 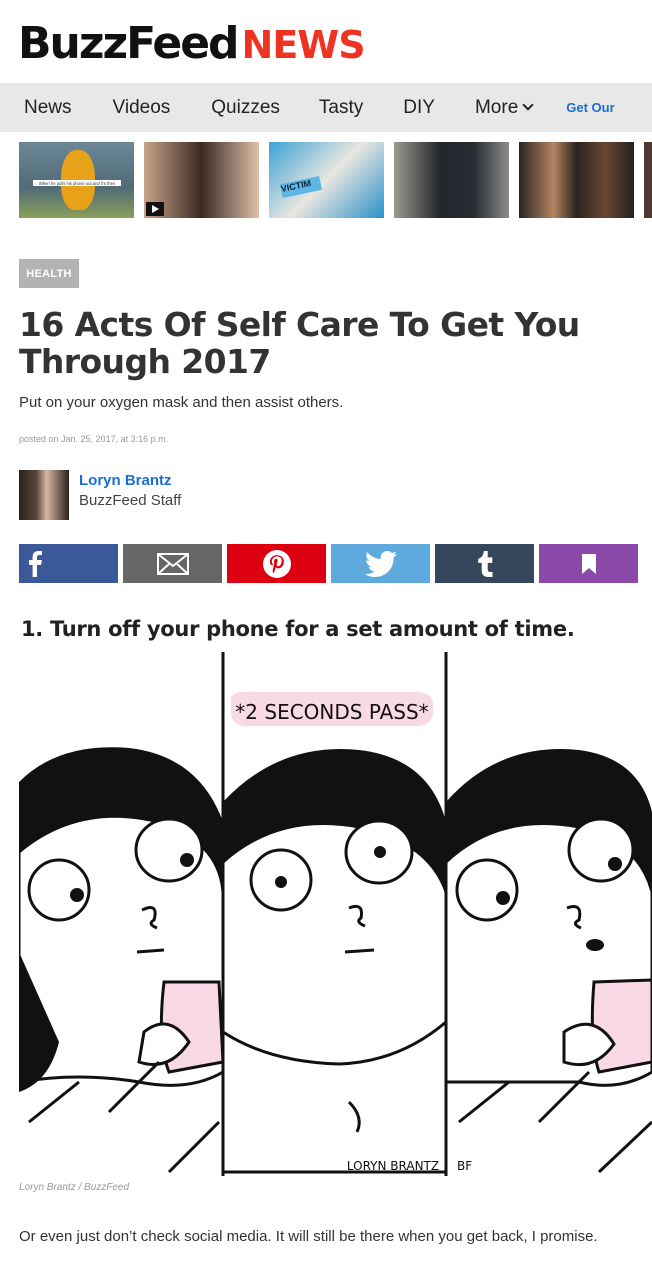 What do you see at coordinates (142, 108) in the screenshot?
I see `nav-videos: Videos` at bounding box center [142, 108].